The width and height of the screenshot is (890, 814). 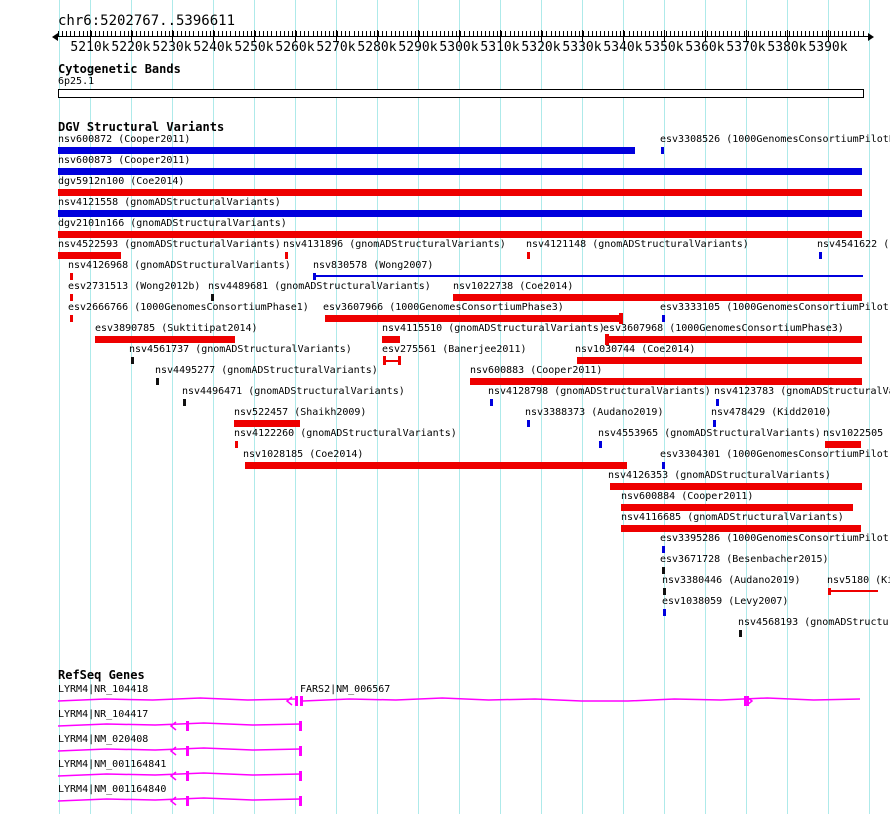 I want to click on variant-label: nsv4496471 (gnomADStructuralVariants), so click(x=293, y=392).